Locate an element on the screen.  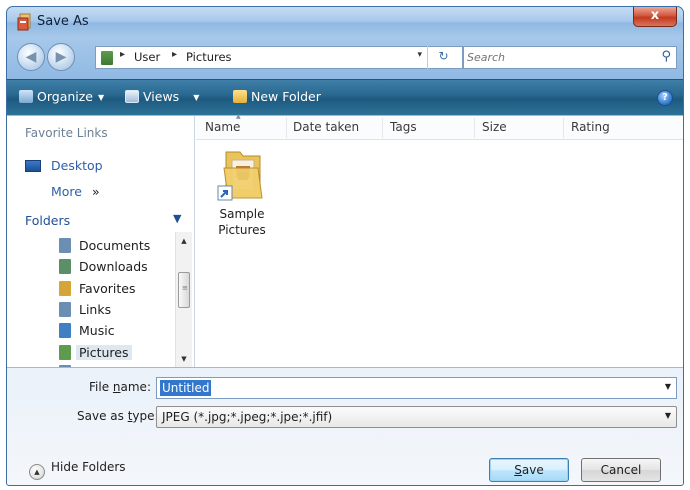
favorites-folder-icon is located at coordinates (65, 288).